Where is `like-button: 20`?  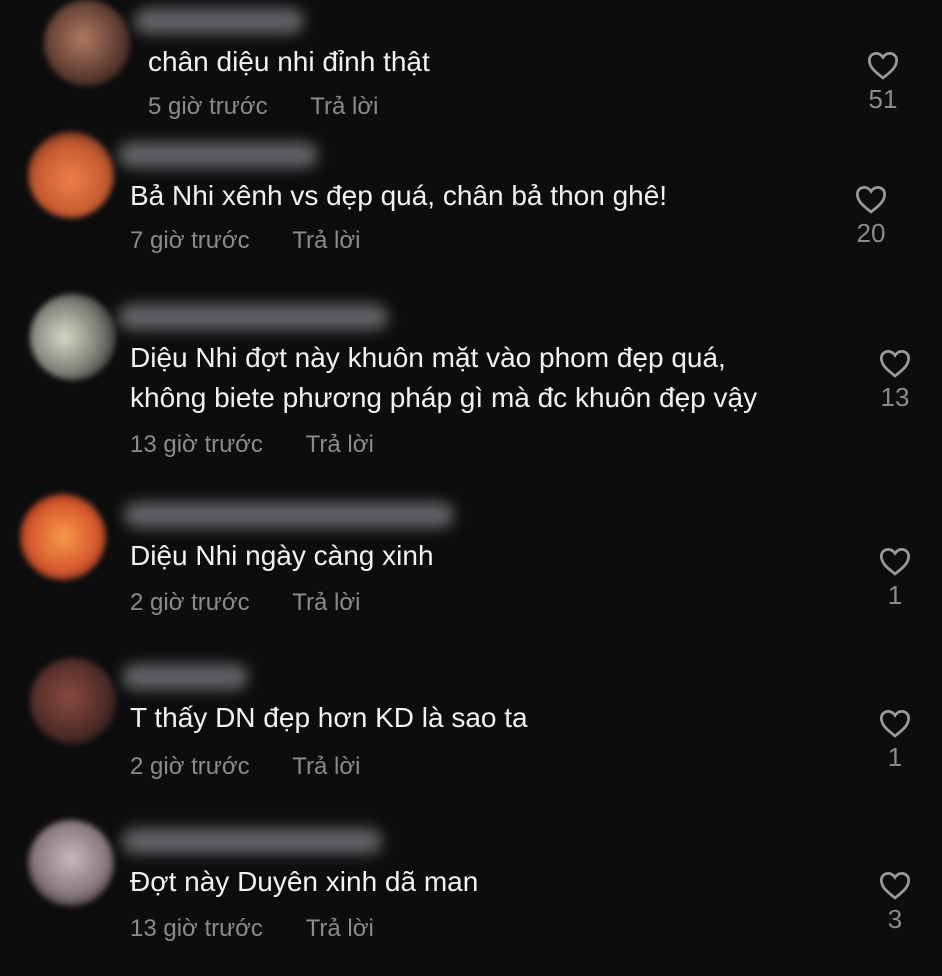 like-button: 20 is located at coordinates (871, 216).